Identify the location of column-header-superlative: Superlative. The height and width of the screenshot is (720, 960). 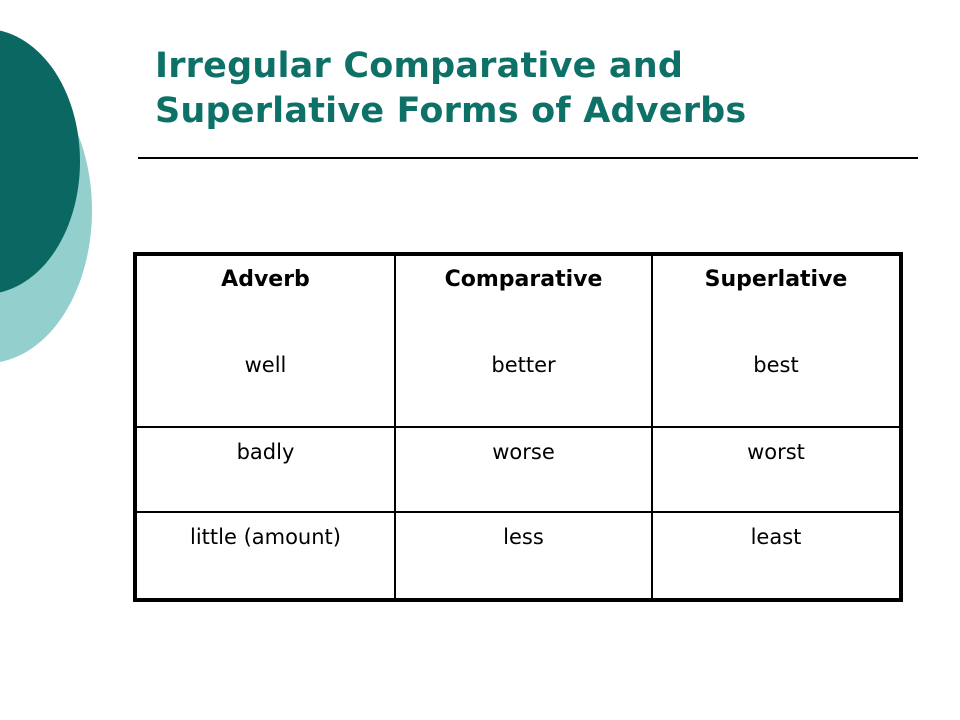
(776, 279).